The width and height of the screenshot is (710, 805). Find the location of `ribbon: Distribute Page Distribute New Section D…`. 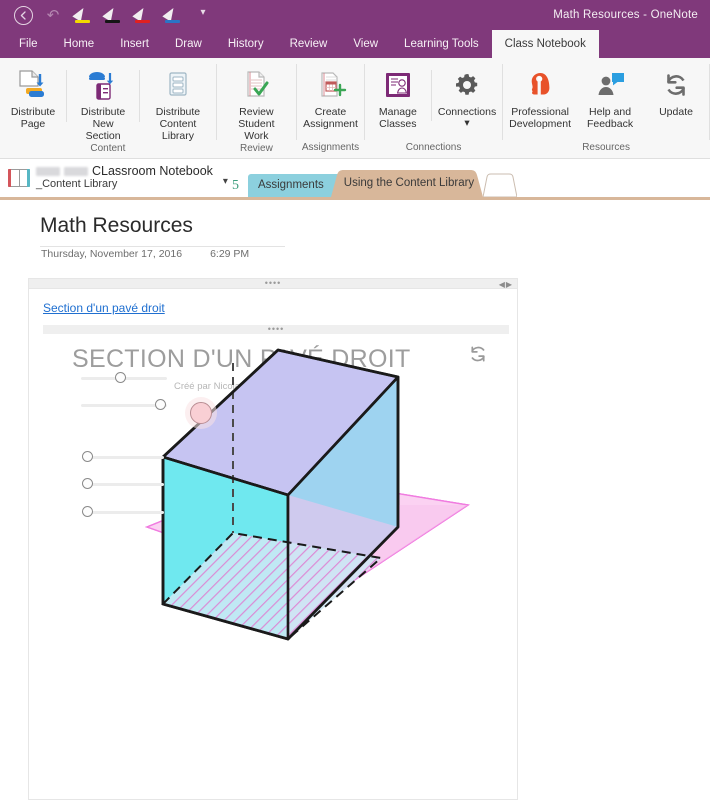

ribbon: Distribute Page Distribute New Section D… is located at coordinates (355, 108).